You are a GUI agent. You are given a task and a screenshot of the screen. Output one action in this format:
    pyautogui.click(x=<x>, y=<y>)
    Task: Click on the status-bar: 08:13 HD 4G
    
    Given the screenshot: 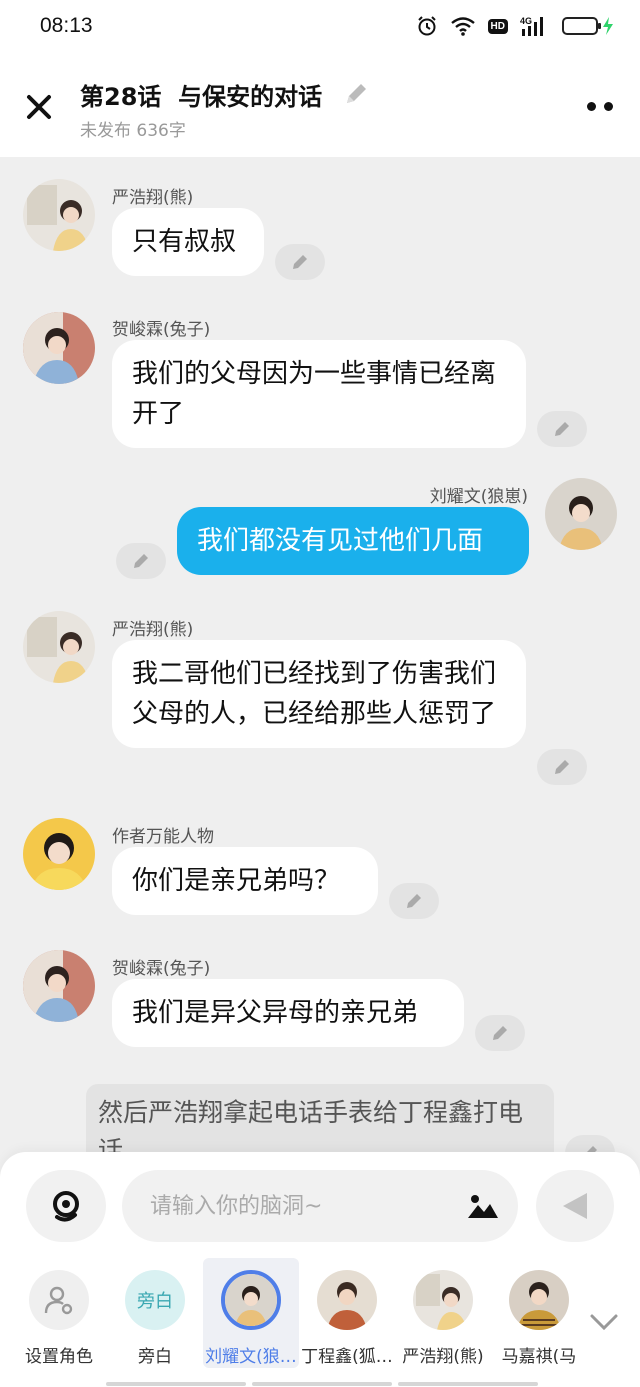 What is the action you would take?
    pyautogui.click(x=320, y=31)
    